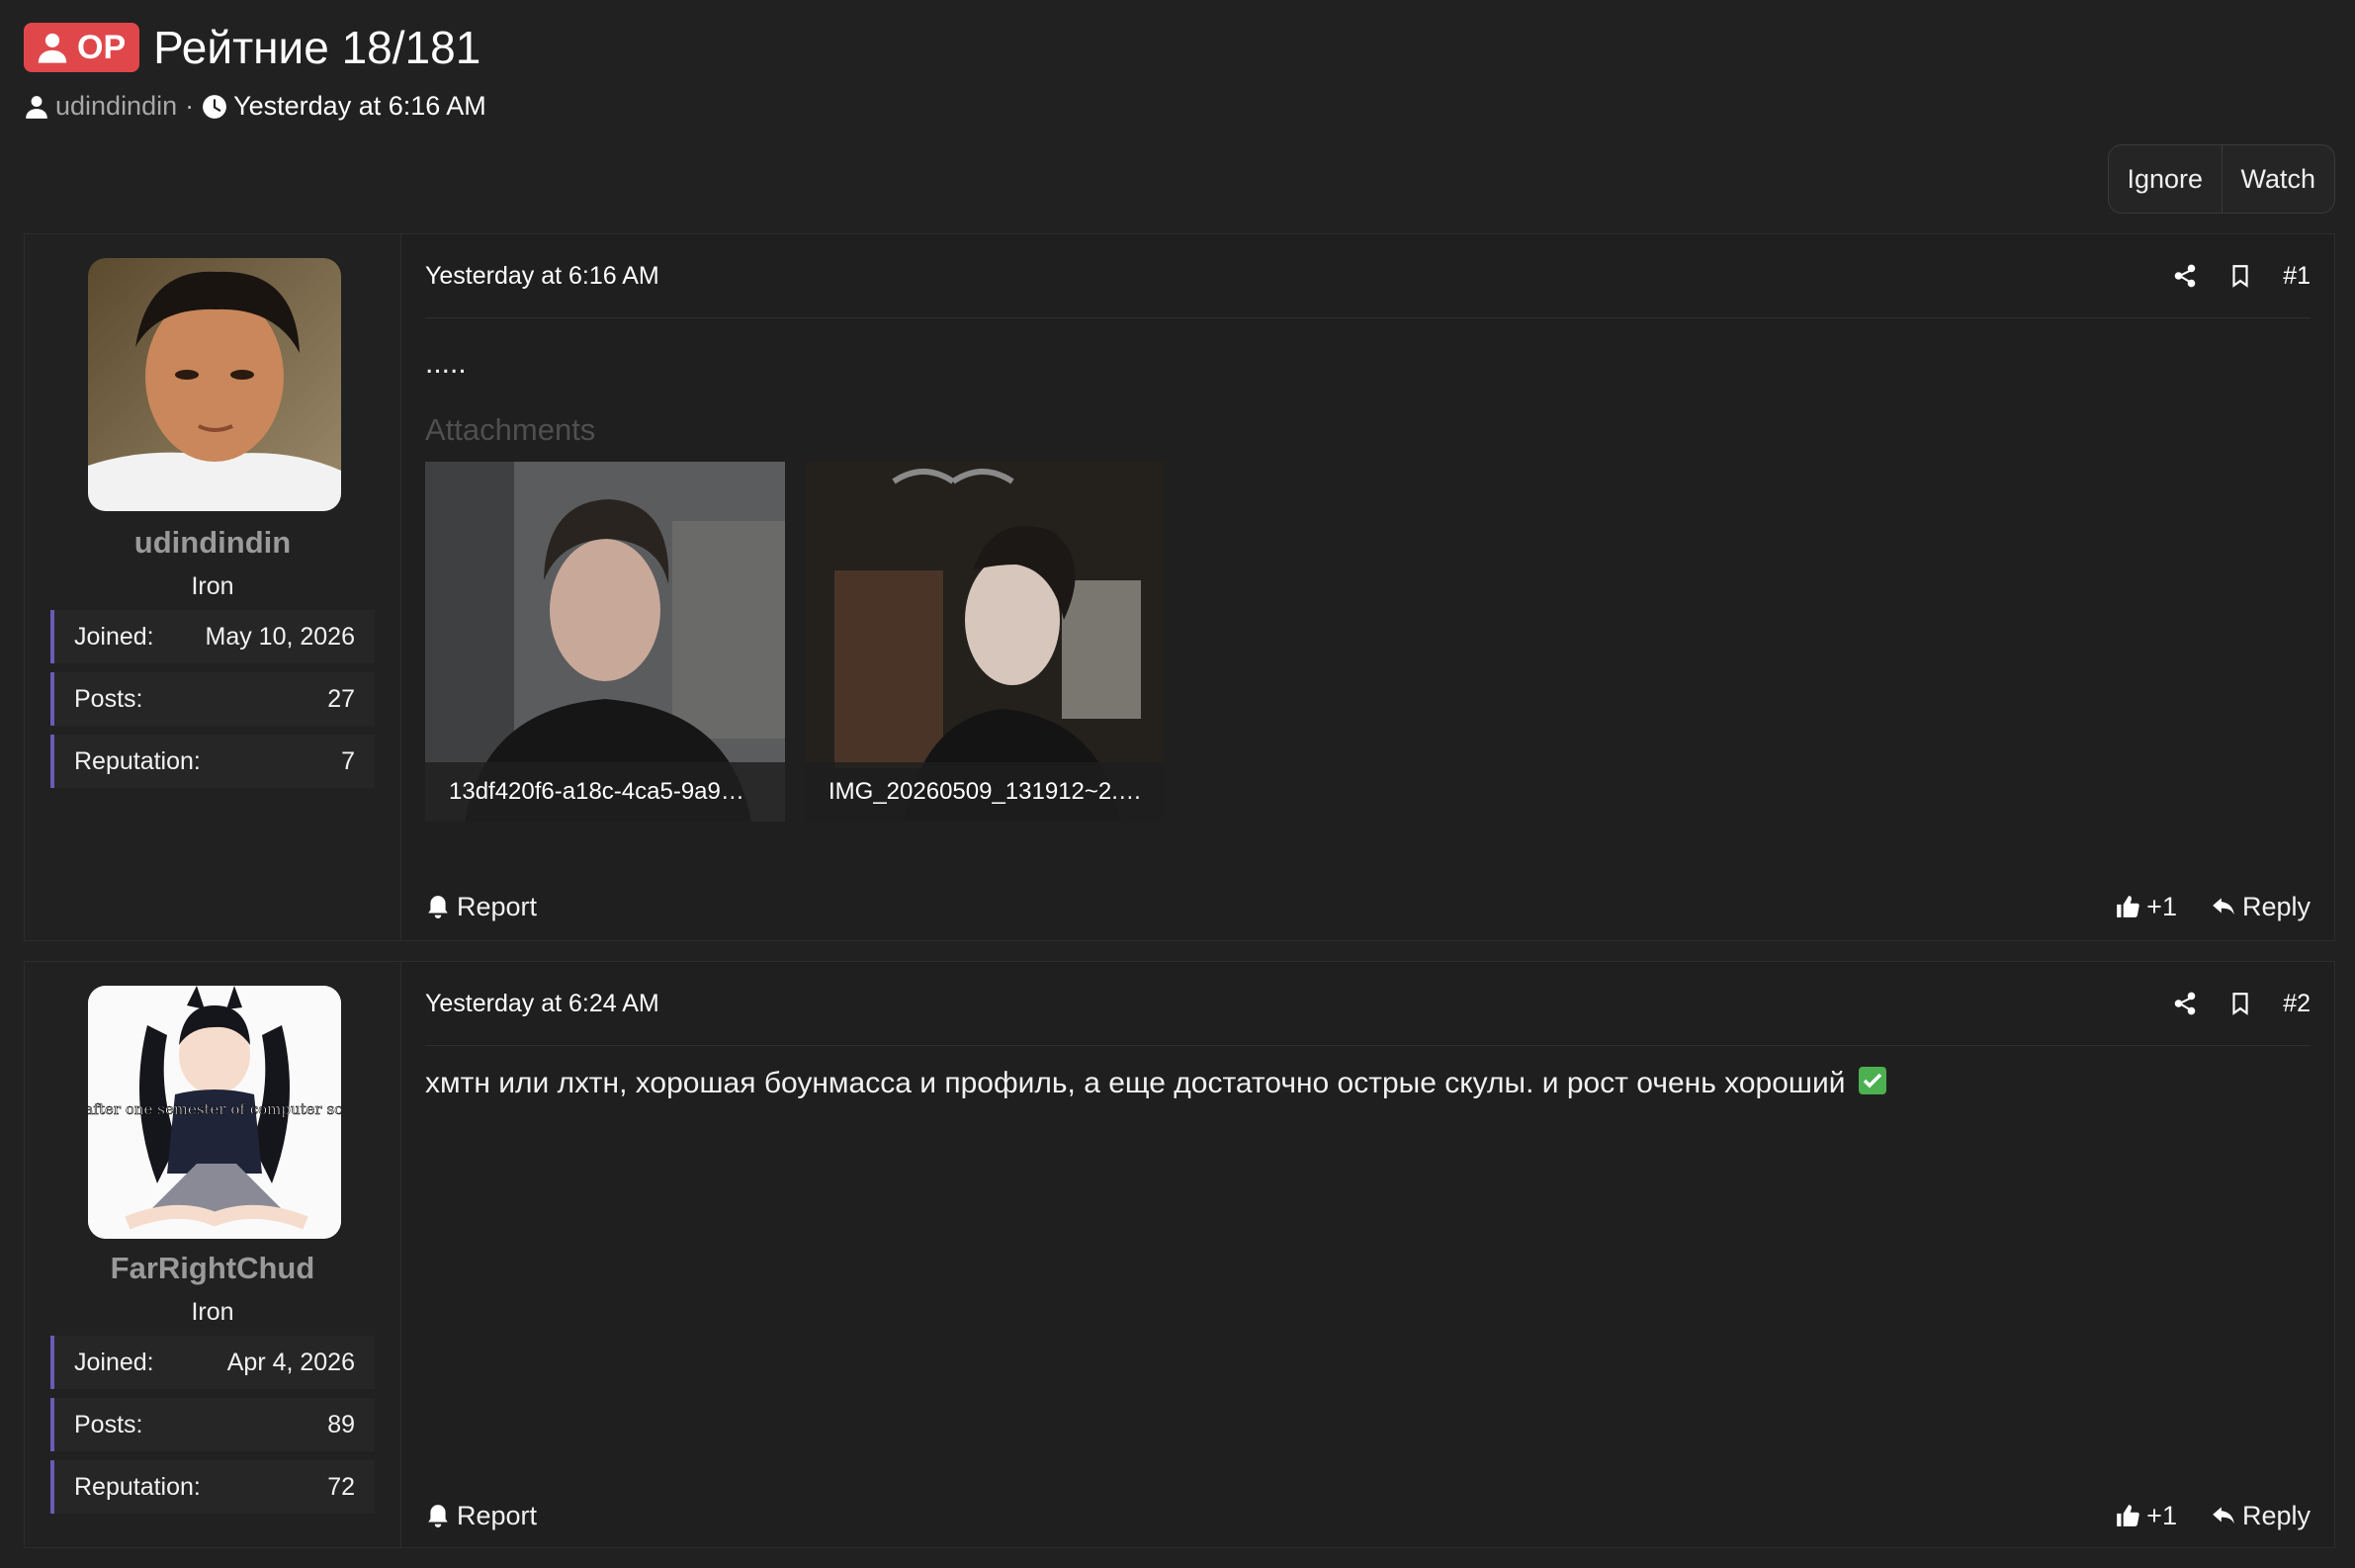 This screenshot has width=2355, height=1568. Describe the element at coordinates (542, 1004) in the screenshot. I see `post-time: Yesterday at 6:24 AM` at that location.